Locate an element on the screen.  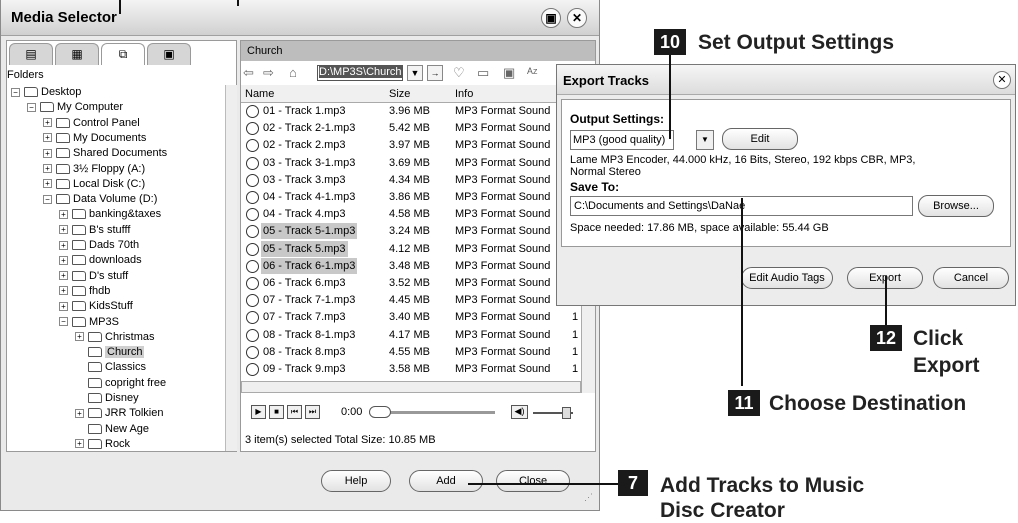
title-bar: Media Selector ▣ ✕ is located at coordinates (300, 18).